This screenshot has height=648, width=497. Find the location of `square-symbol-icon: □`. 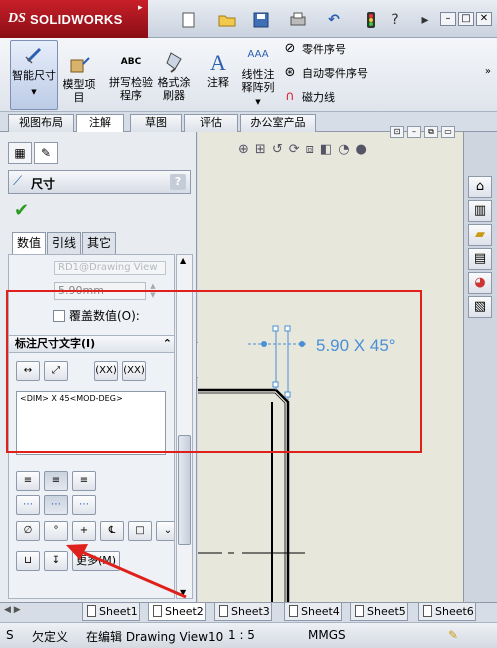

square-symbol-icon: □ is located at coordinates (140, 531).